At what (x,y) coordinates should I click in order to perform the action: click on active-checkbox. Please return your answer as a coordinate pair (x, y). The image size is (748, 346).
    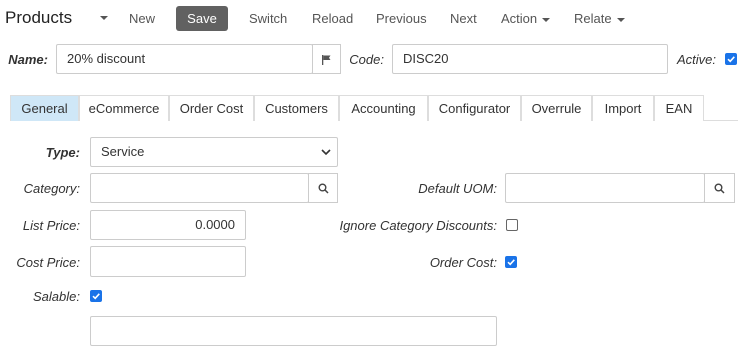
    Looking at the image, I should click on (731, 59).